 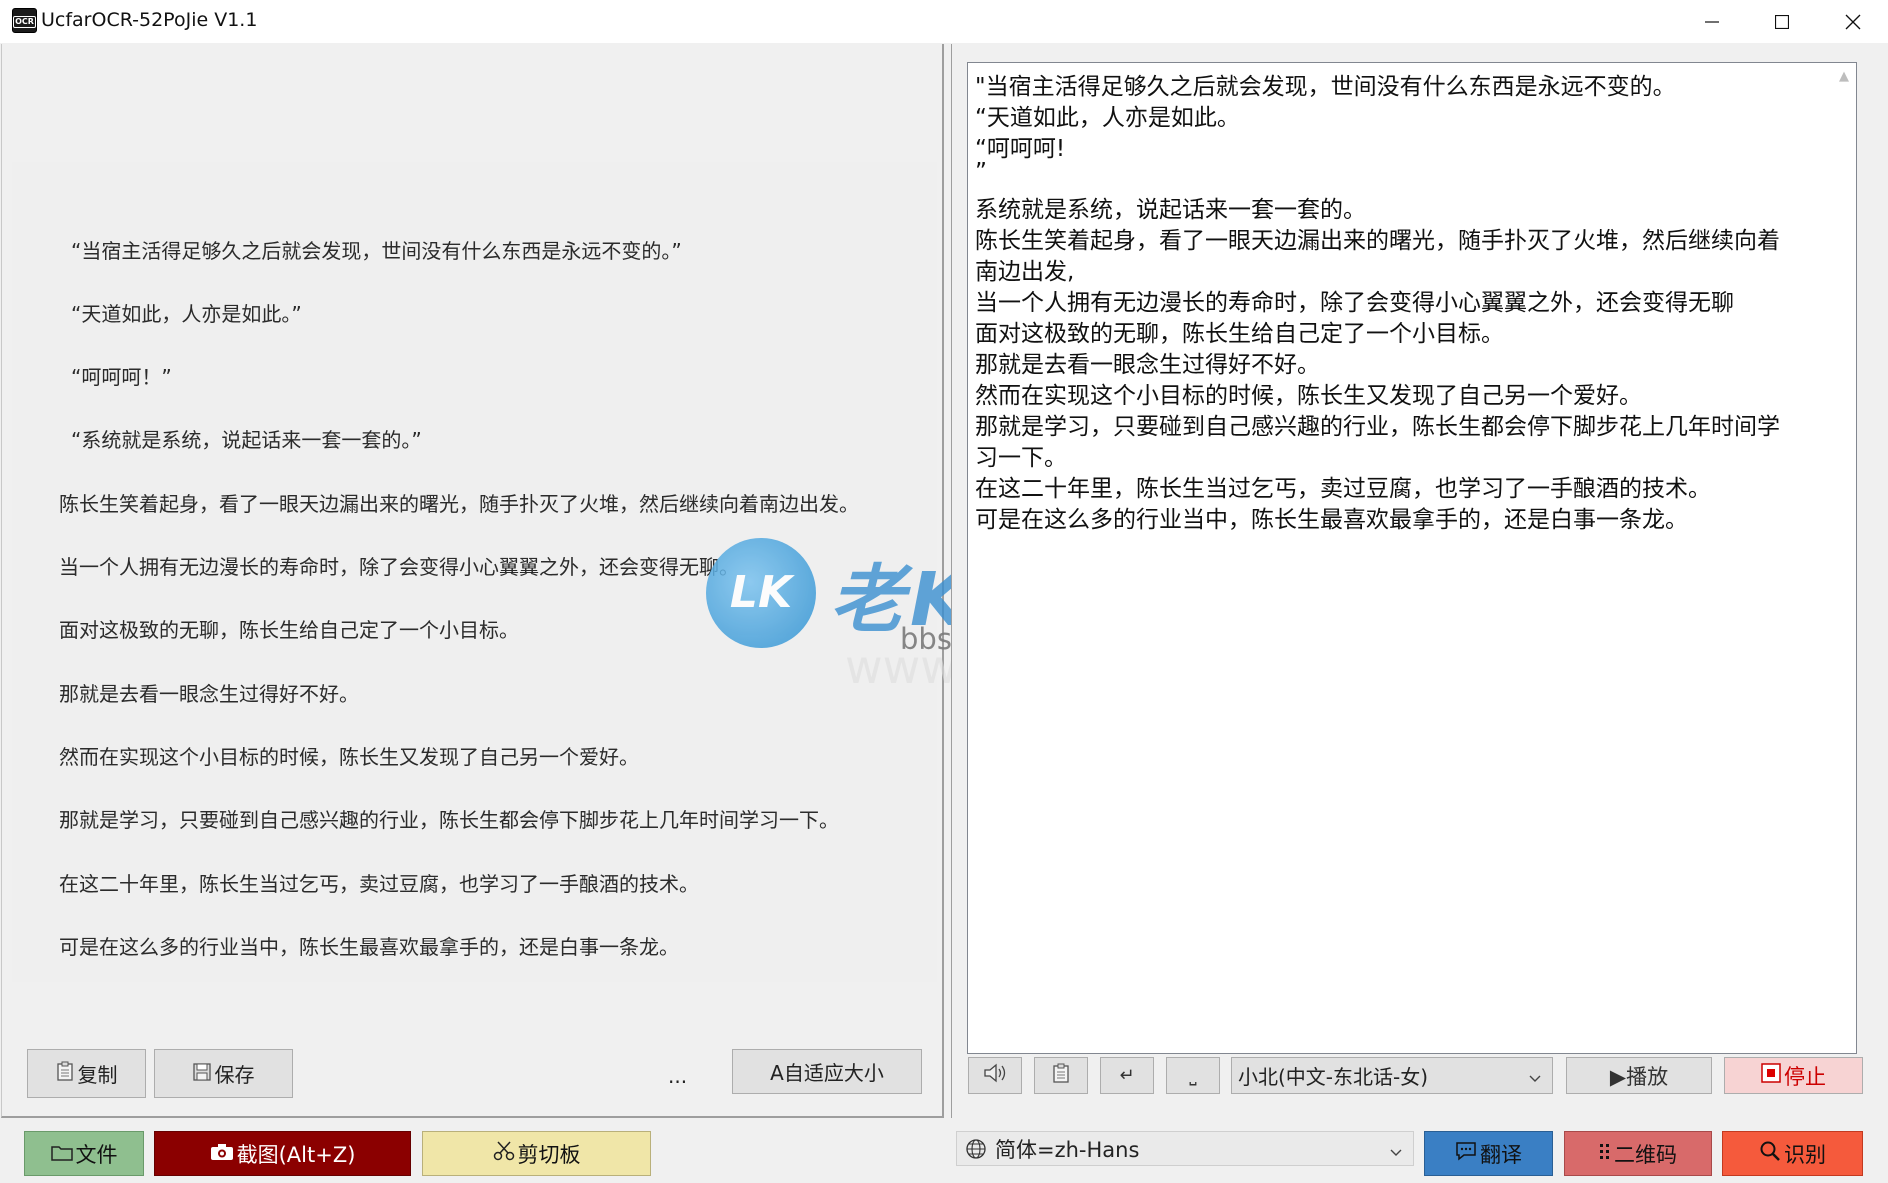 What do you see at coordinates (1025, 272) in the screenshot?
I see `result-line: 南边出发,` at bounding box center [1025, 272].